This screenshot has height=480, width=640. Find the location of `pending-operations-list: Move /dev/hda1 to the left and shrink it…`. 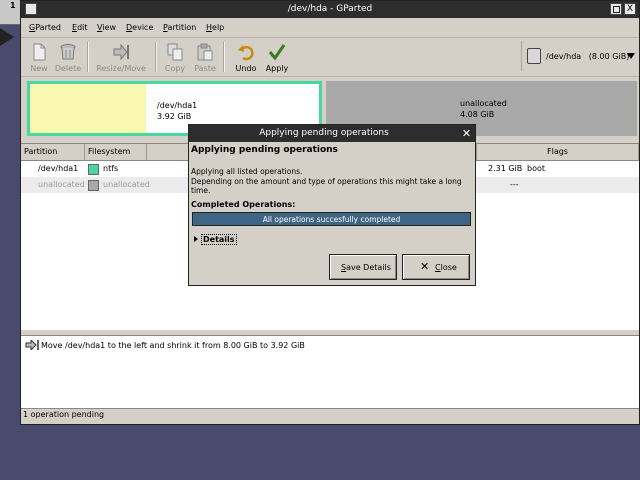

pending-operations-list: Move /dev/hda1 to the left and shrink it… is located at coordinates (330, 372).